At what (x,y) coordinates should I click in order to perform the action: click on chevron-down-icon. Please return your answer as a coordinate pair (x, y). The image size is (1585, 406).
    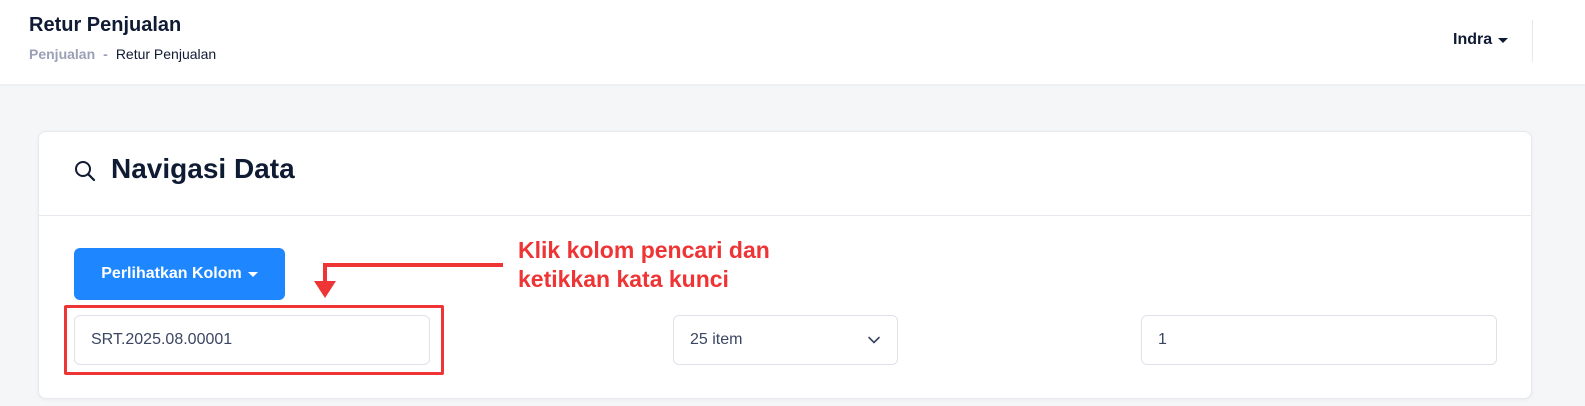
    Looking at the image, I should click on (874, 340).